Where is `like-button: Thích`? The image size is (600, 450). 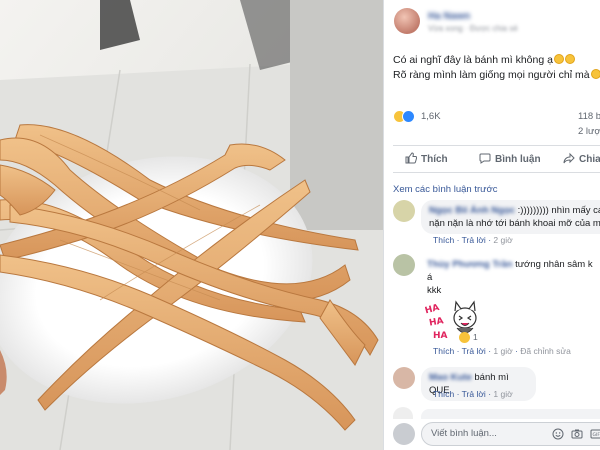
like-button: Thích is located at coordinates (426, 158).